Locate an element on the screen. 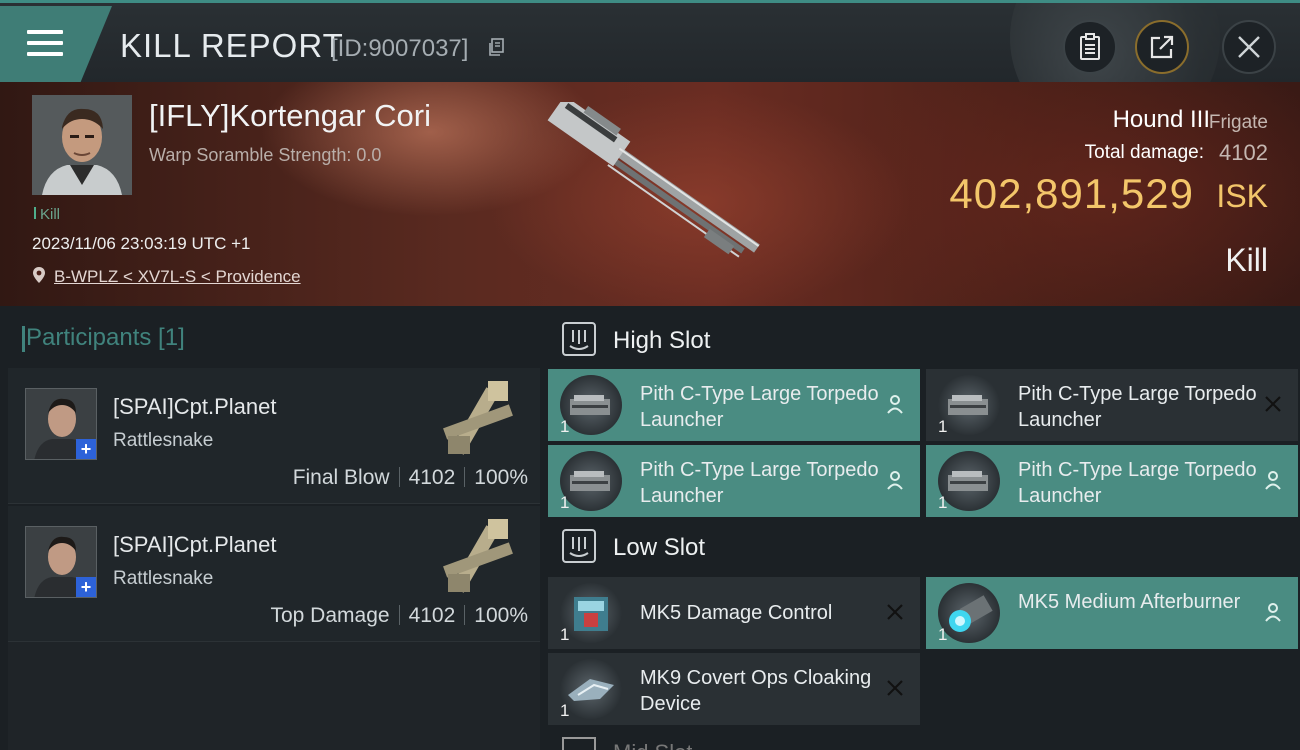  warp-scramble-strength: Warp Soramble Strength: 0.0 is located at coordinates (265, 155).